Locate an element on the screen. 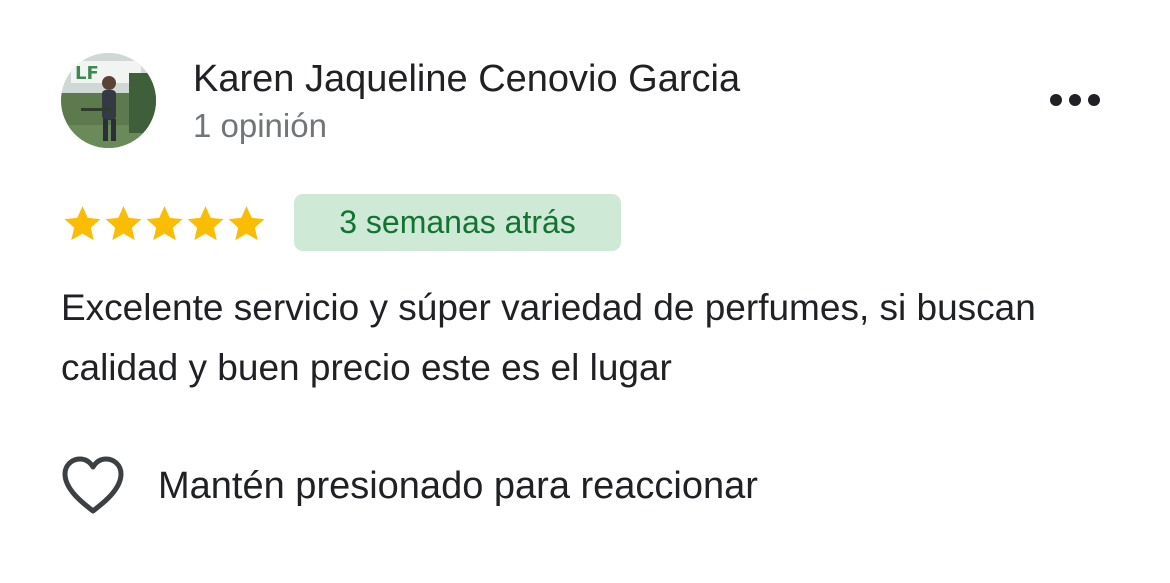  star-rating is located at coordinates (164, 224).